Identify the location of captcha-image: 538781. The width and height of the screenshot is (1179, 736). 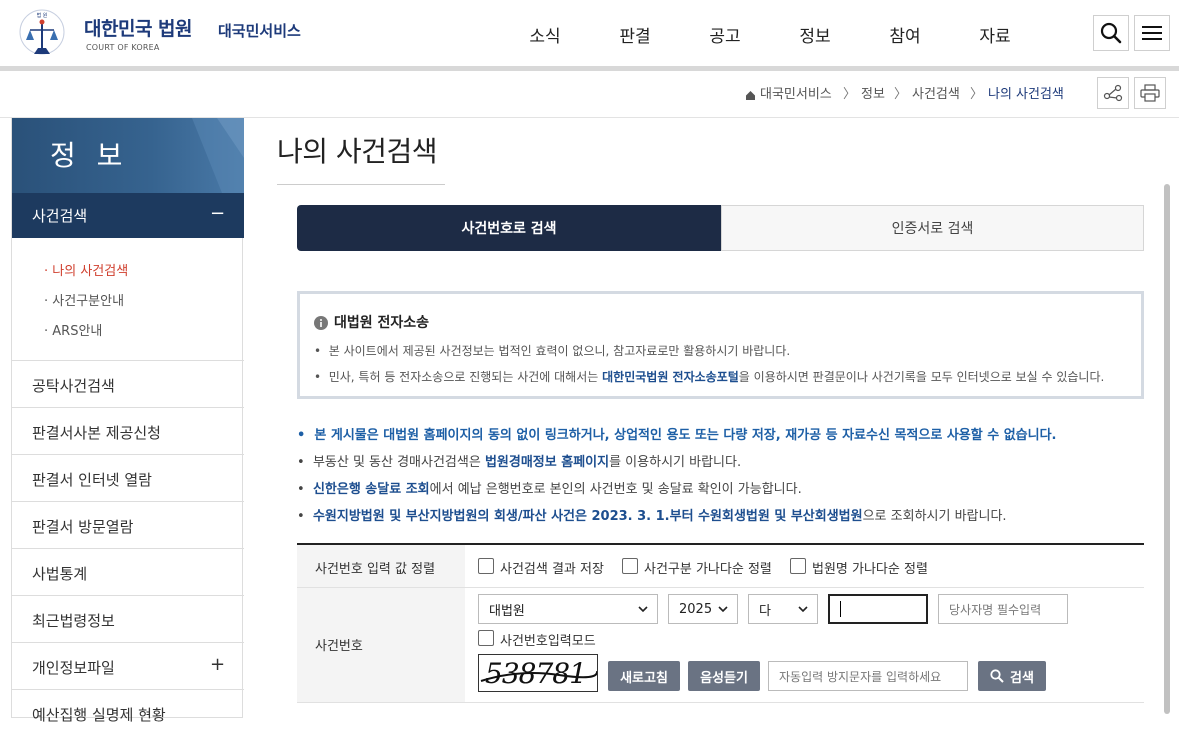
(538, 673).